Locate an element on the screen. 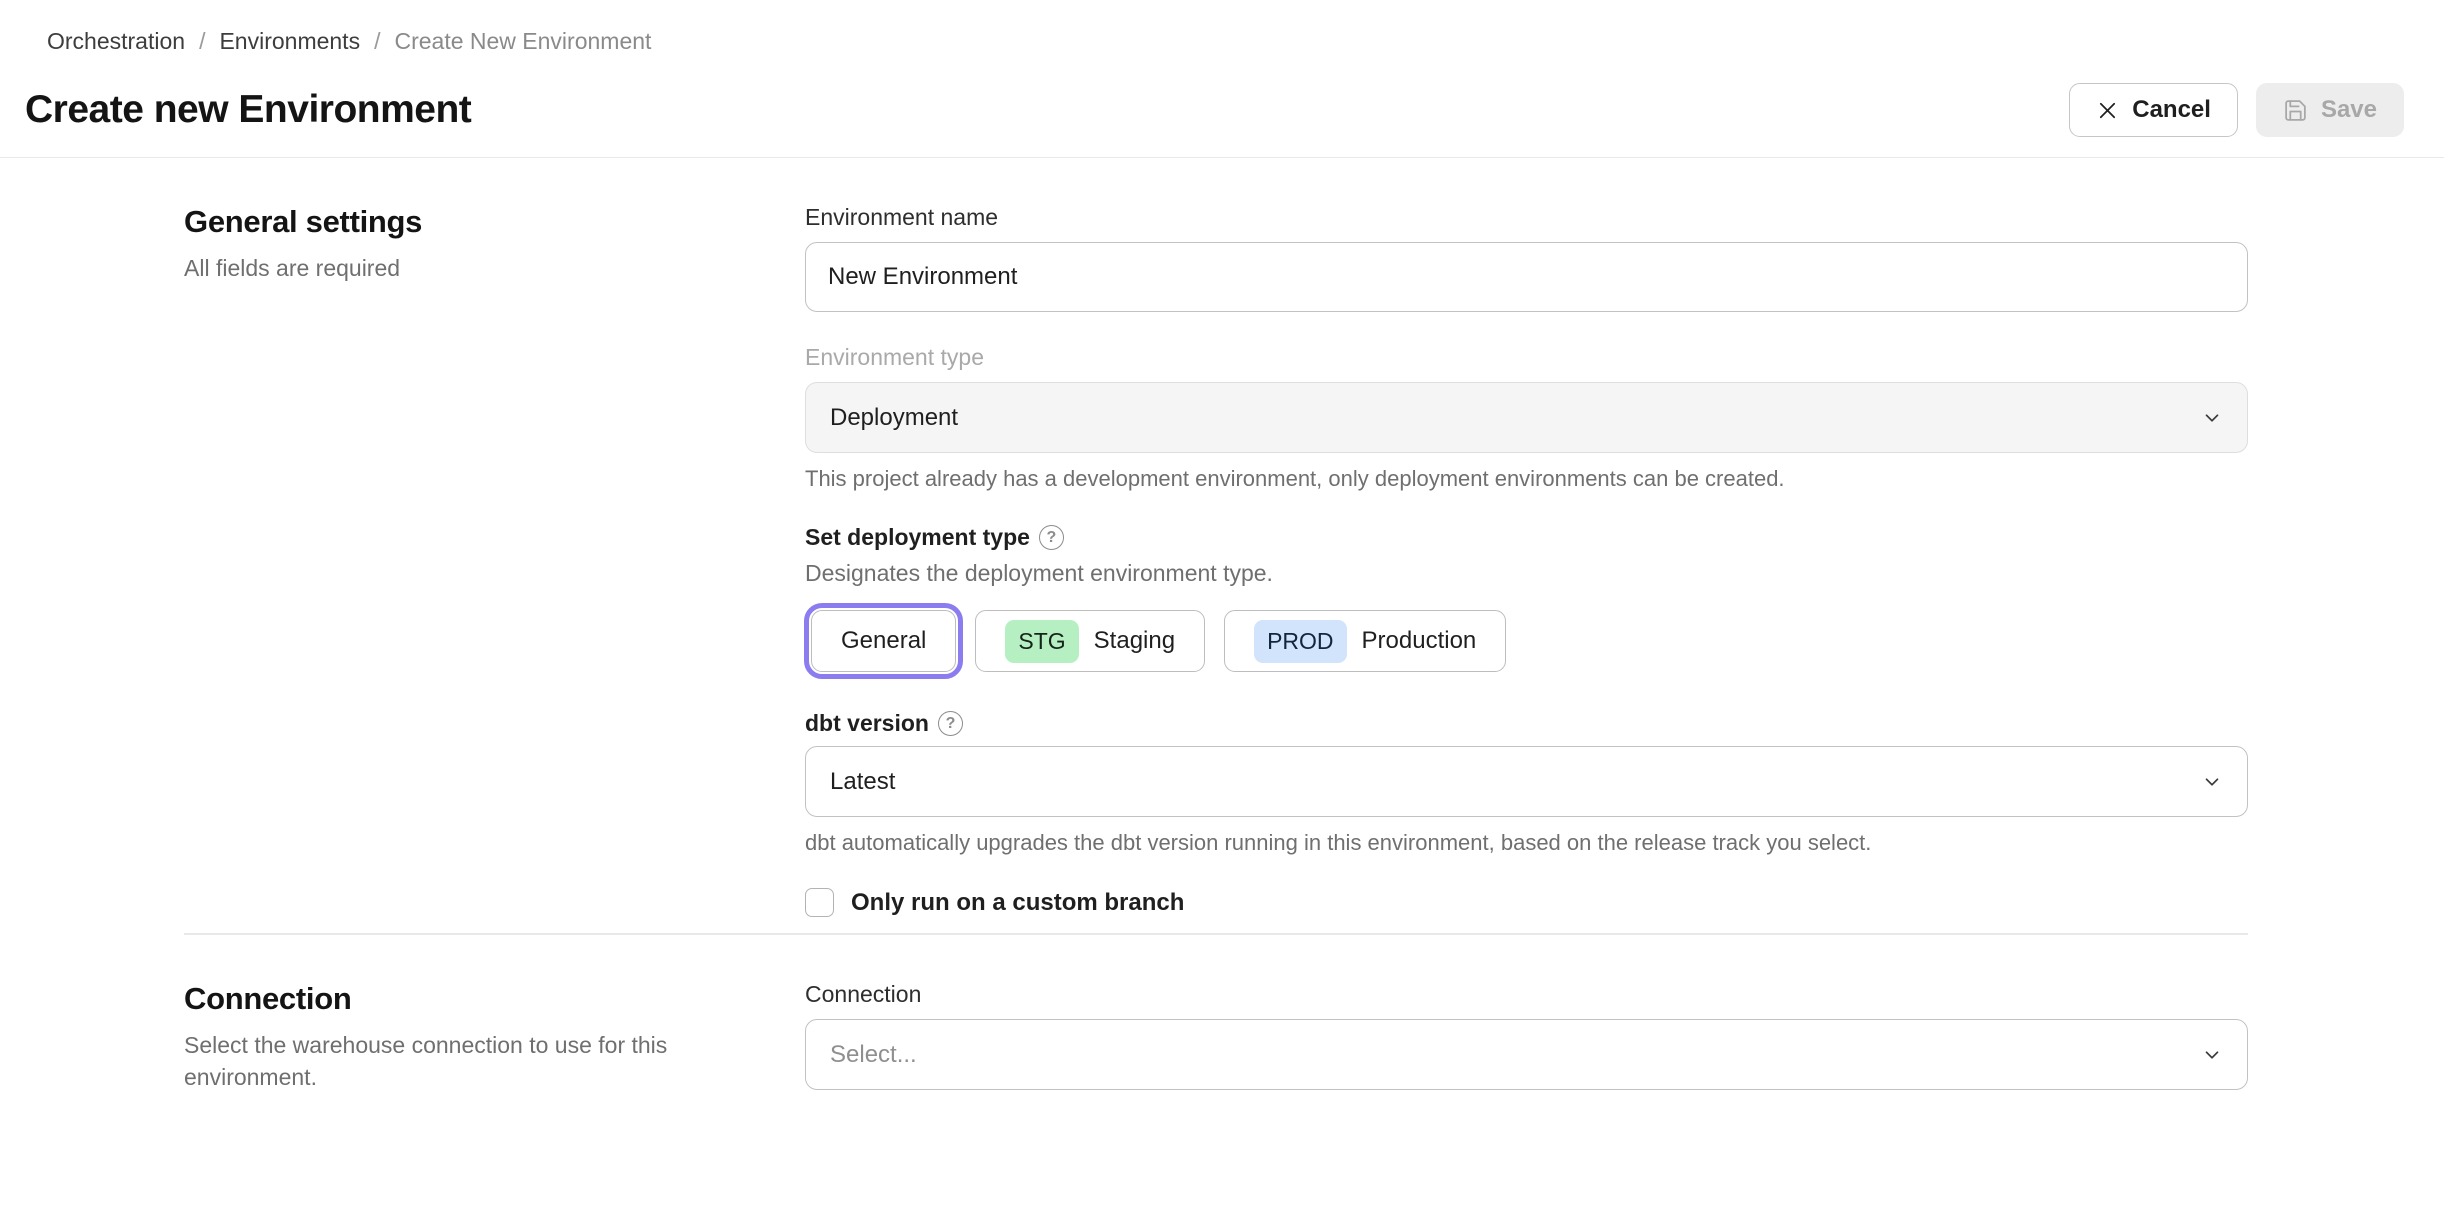 Image resolution: width=2444 pixels, height=1210 pixels. deployment-type-staging-label: Staging is located at coordinates (1134, 640).